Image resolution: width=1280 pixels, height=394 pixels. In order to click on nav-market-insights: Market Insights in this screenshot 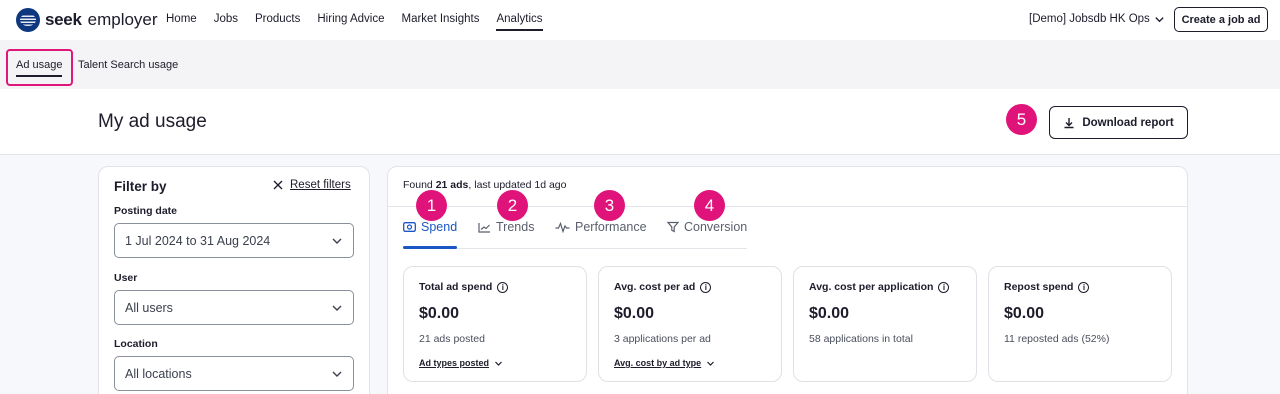, I will do `click(441, 22)`.